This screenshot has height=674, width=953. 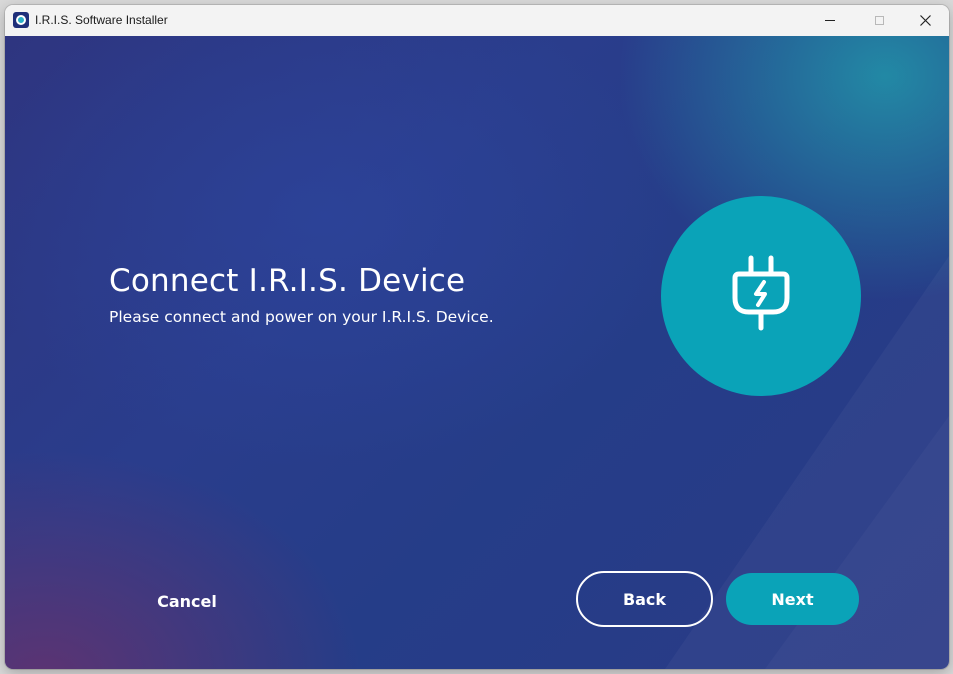 I want to click on close-icon, so click(x=925, y=20).